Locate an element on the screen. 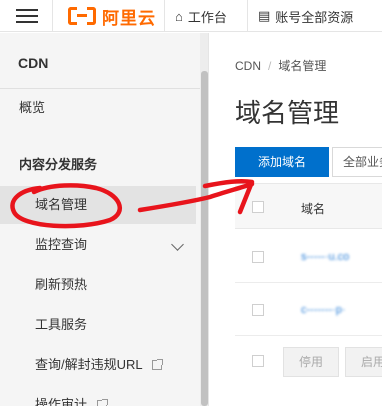  top-bar: 阿里云 ⌂ 工作台 ▤ 账号全部资源 is located at coordinates (191, 16).